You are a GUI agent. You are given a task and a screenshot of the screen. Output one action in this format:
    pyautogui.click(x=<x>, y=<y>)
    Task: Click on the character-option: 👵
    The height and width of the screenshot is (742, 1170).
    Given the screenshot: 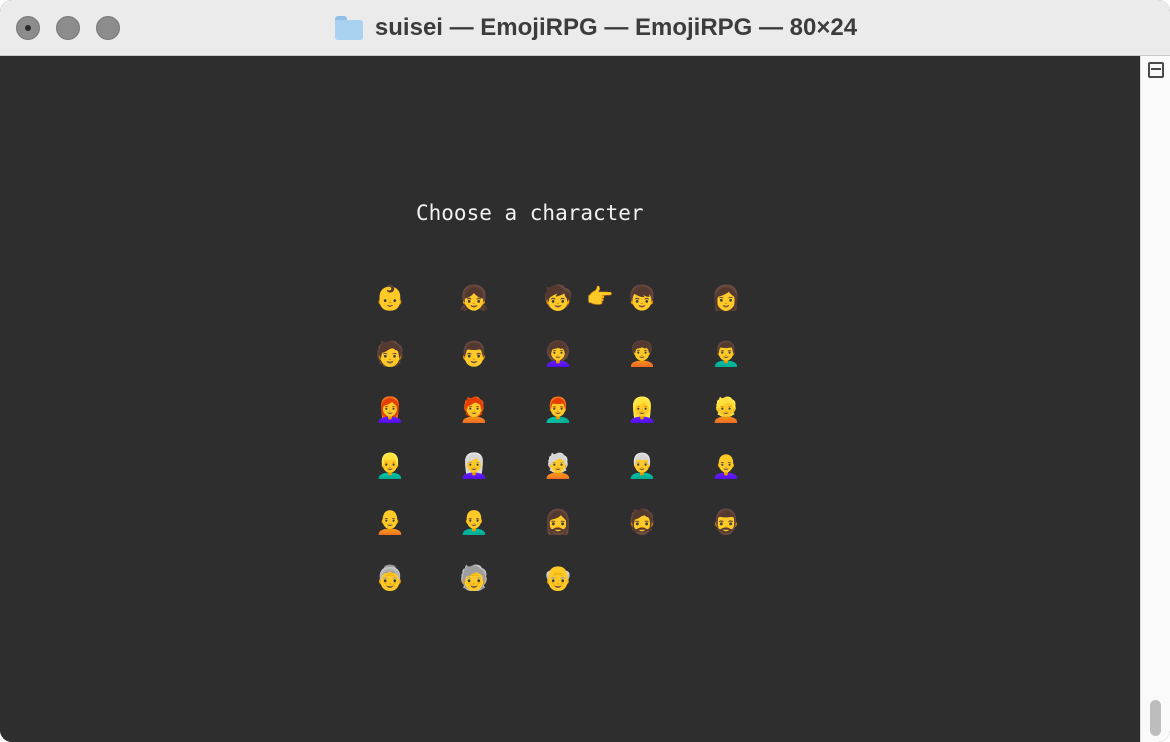 What is the action you would take?
    pyautogui.click(x=390, y=578)
    